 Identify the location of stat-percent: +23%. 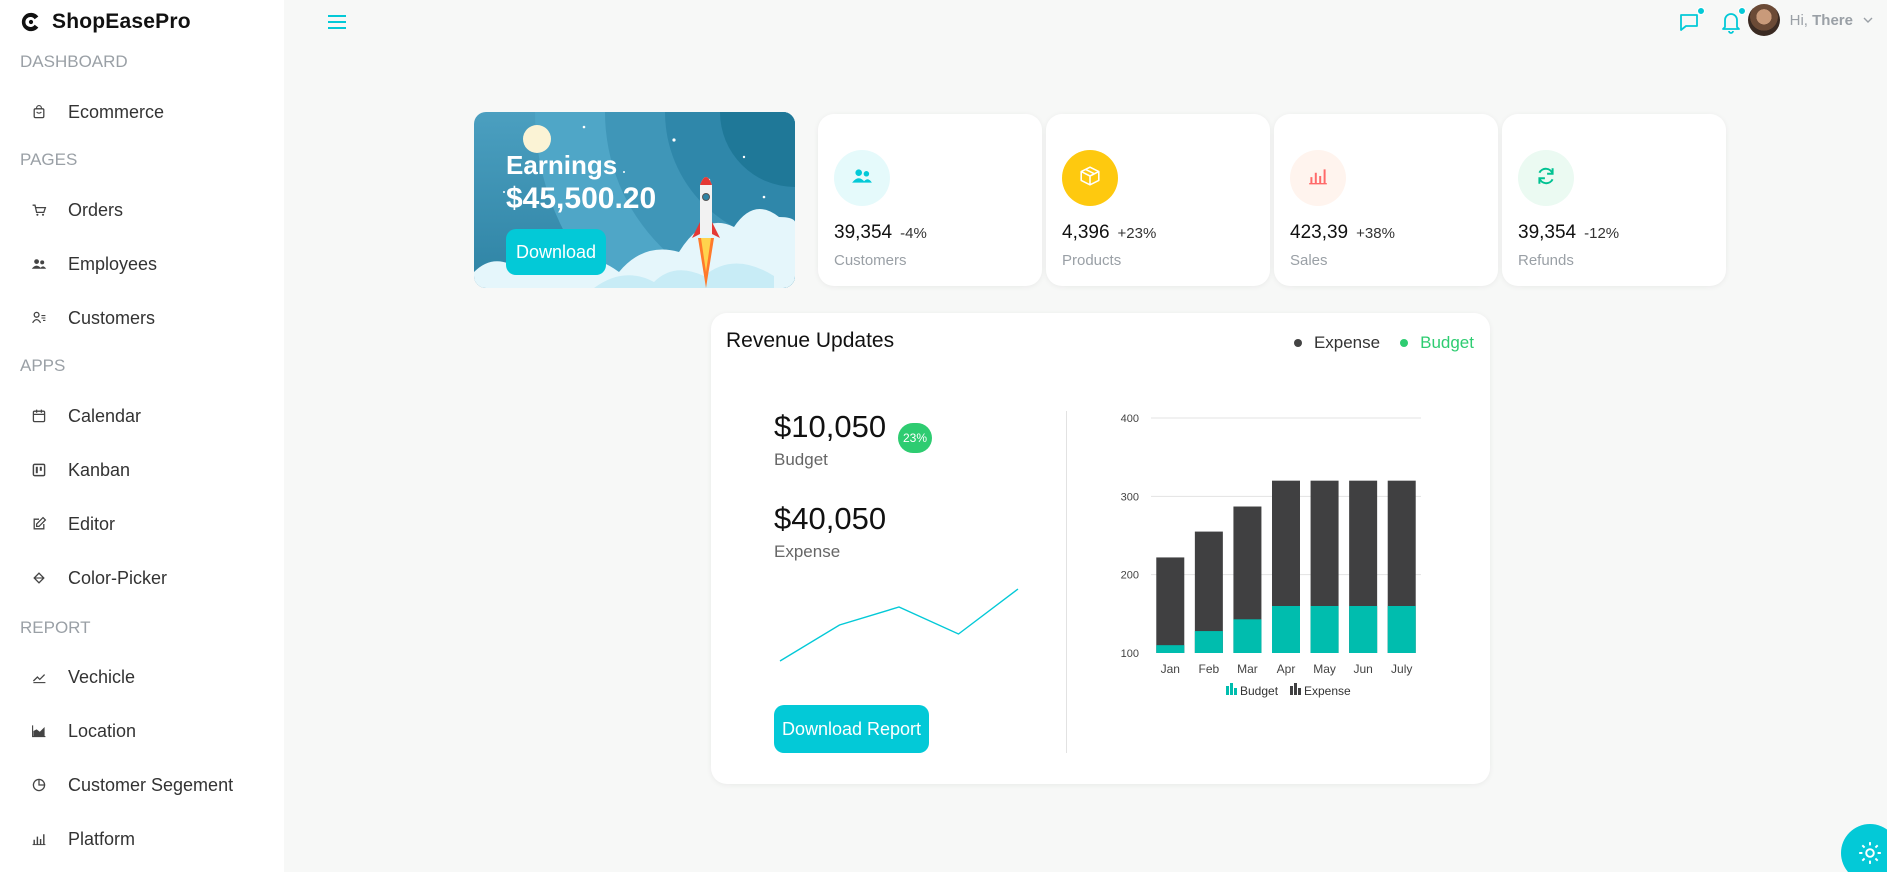
(1137, 233).